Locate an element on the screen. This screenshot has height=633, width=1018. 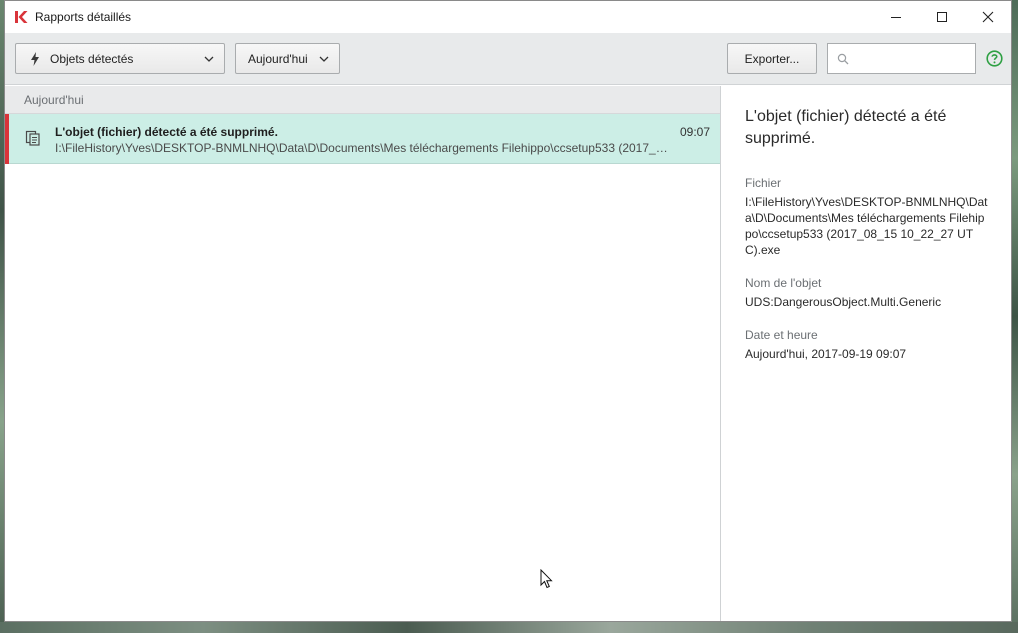
field-value: Aujourd'hui, 2017-09-19 09:07 is located at coordinates (826, 354).